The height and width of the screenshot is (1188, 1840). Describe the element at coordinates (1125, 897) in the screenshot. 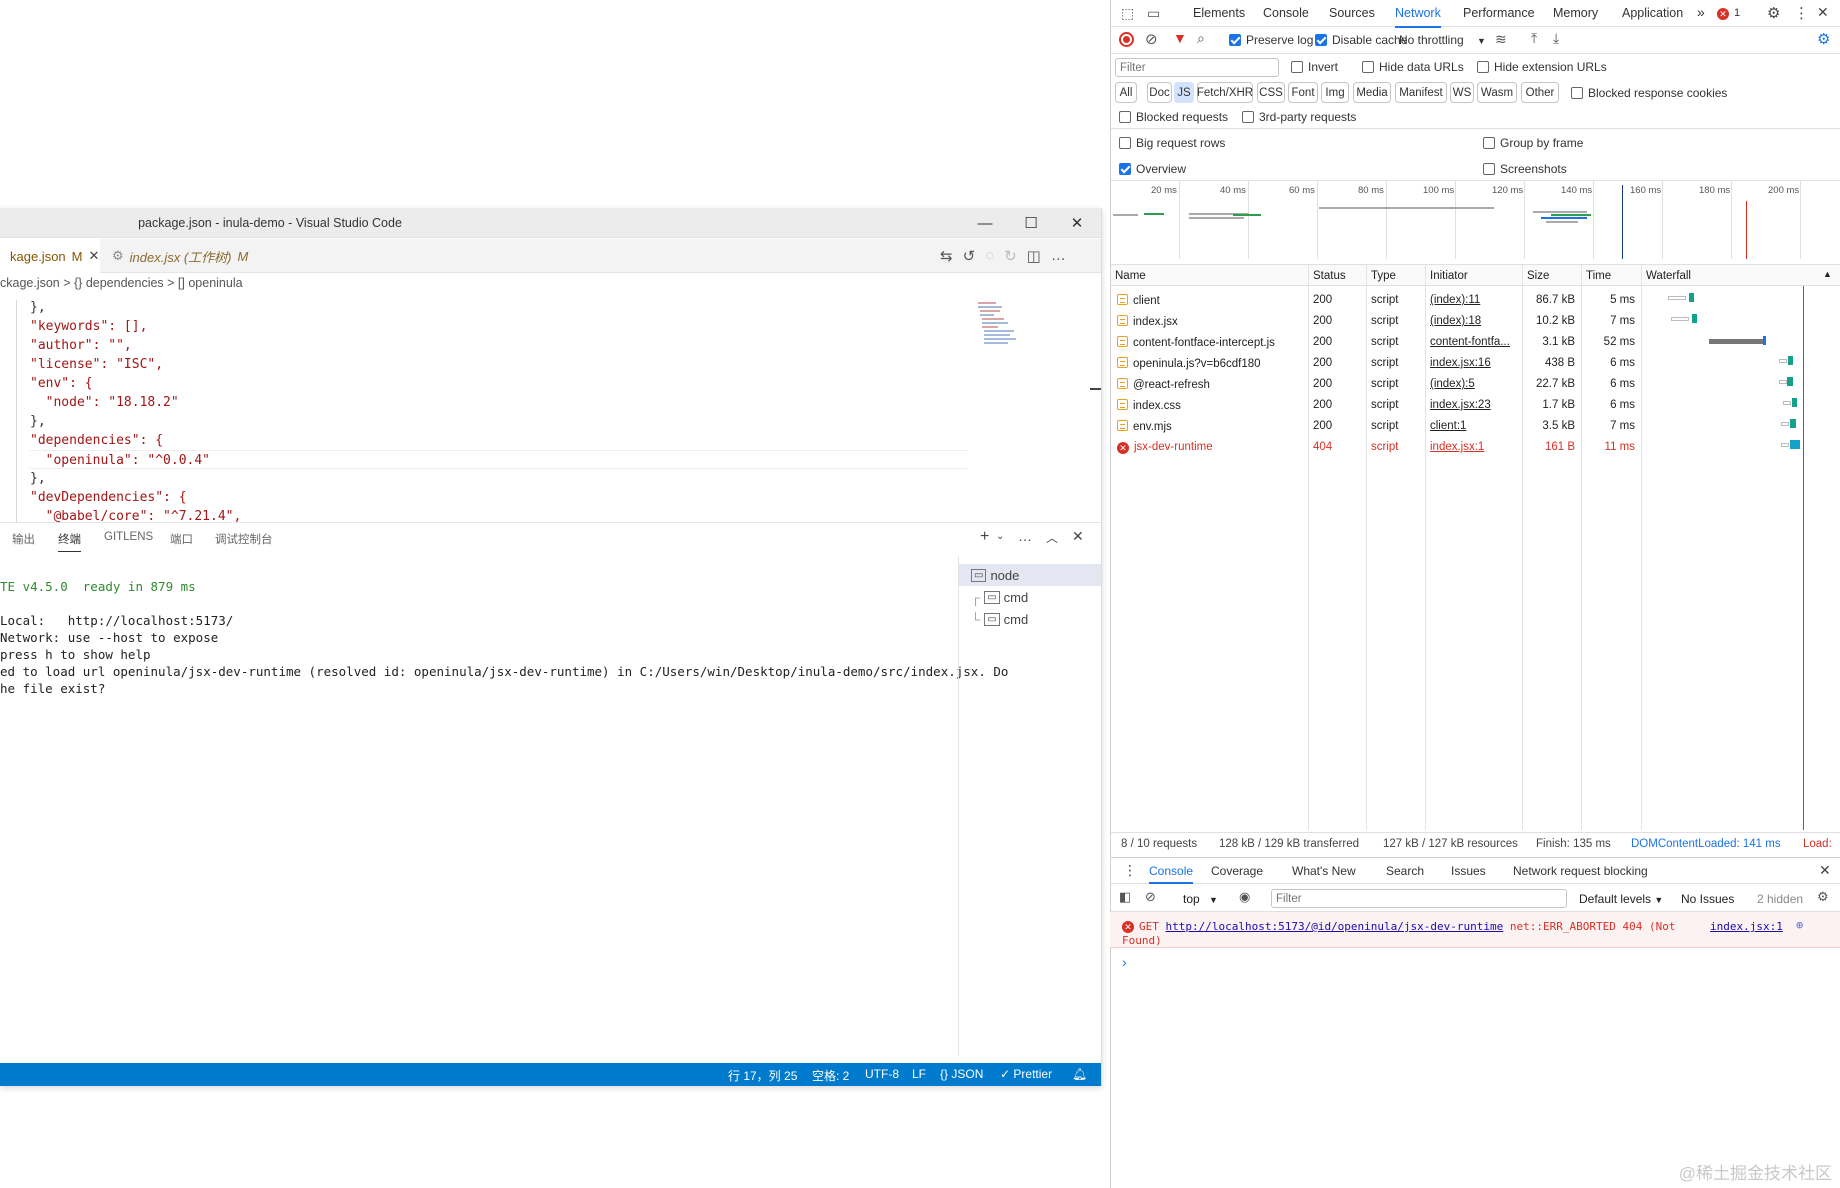

I see `sidebar-toggle-icon: ◧` at that location.